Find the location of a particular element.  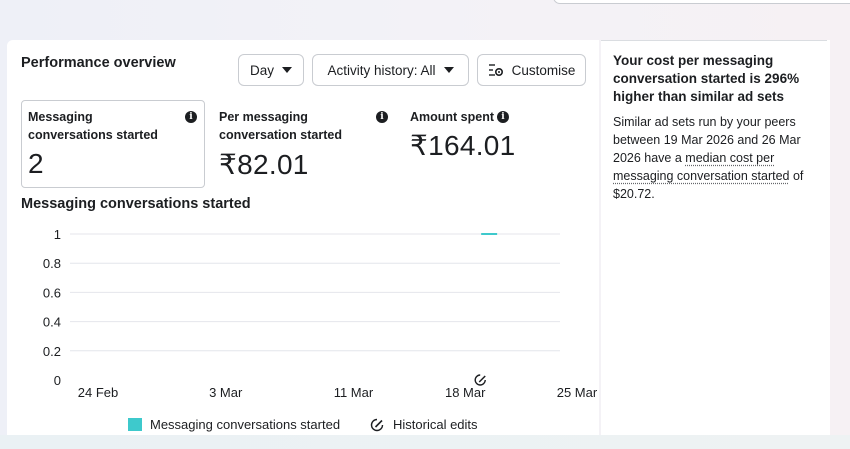

y-tick-label: 1 is located at coordinates (57, 234).